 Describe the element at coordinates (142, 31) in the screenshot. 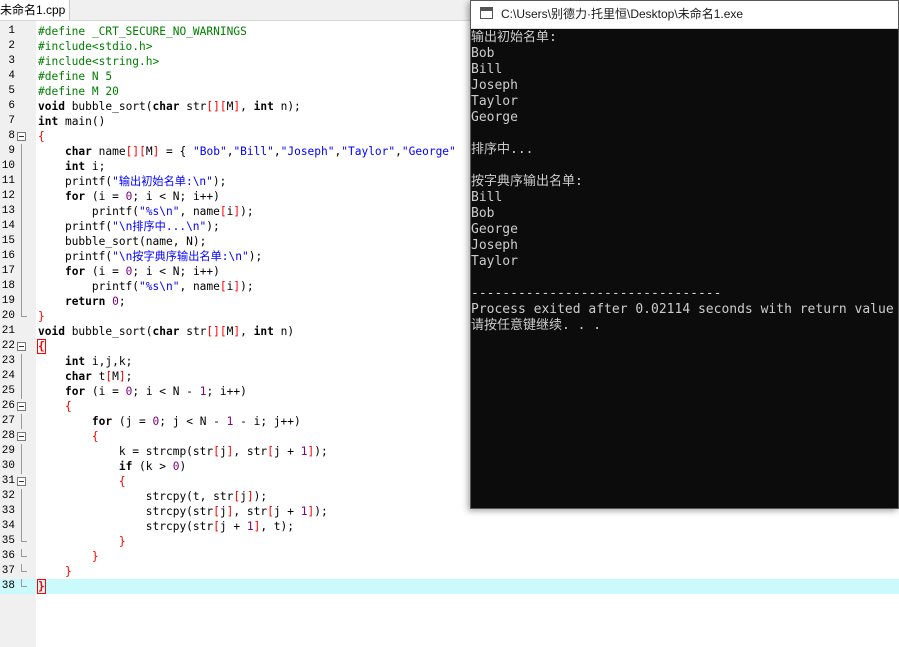

I see `code-token: #define _CRT_SECURE_NO_WARNINGS` at that location.